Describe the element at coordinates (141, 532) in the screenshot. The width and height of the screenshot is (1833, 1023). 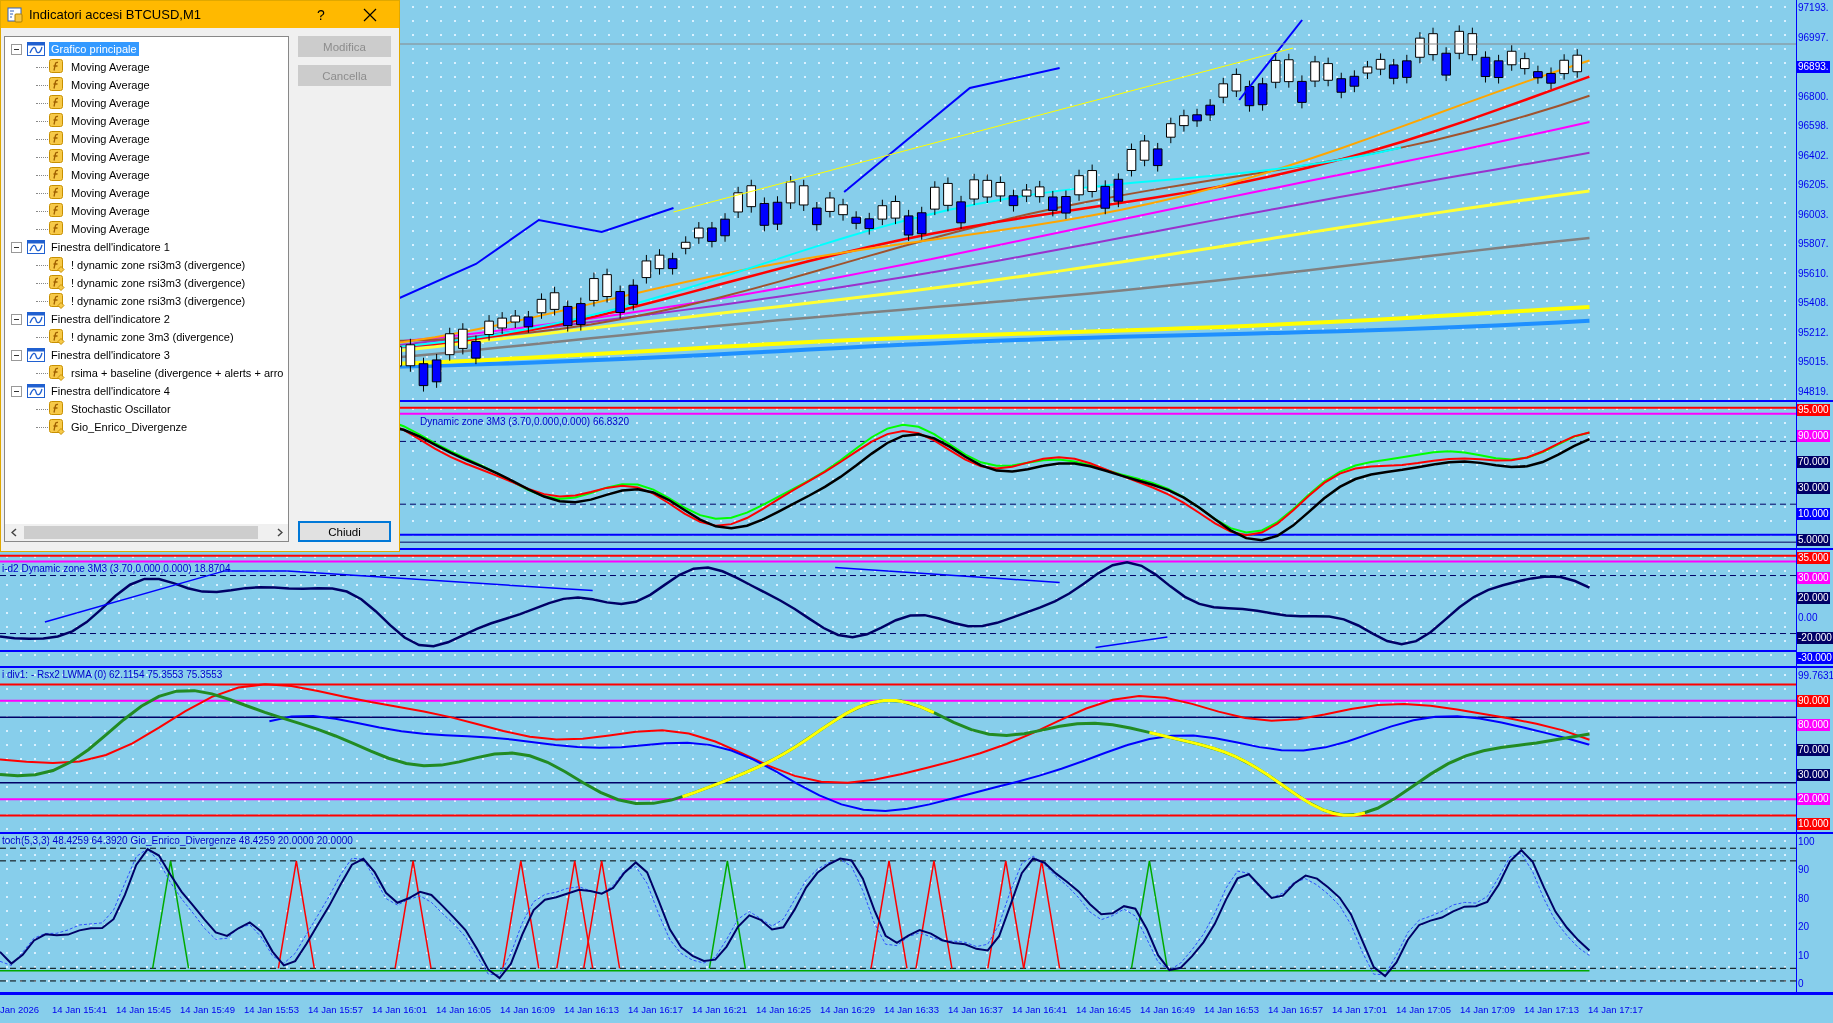
I see `scroll-thumb` at that location.